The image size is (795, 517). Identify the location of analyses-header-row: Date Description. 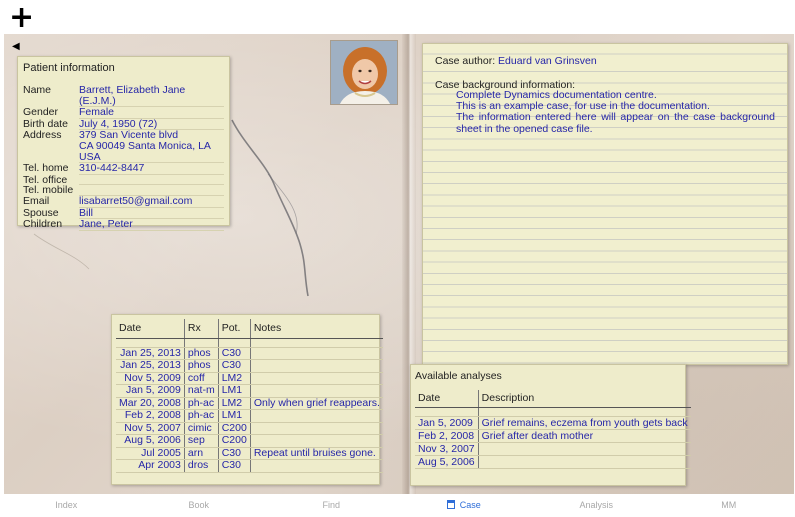
(553, 399).